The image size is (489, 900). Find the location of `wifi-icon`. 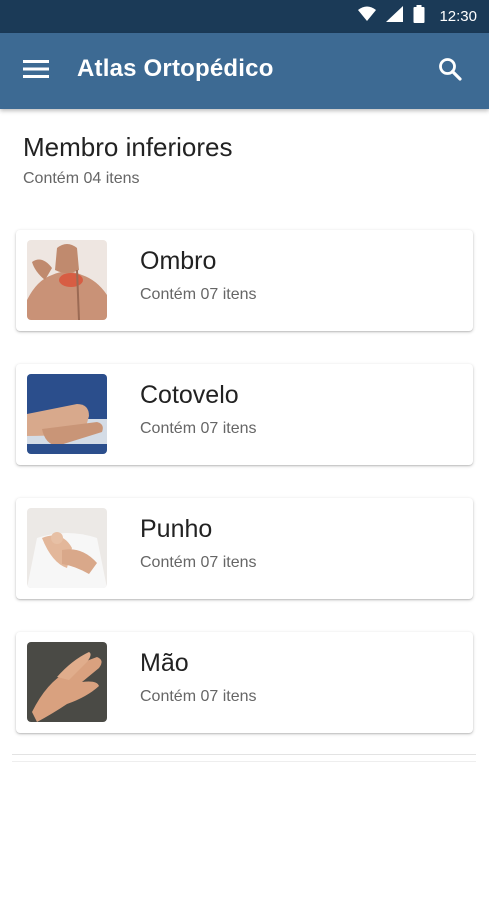

wifi-icon is located at coordinates (367, 16).